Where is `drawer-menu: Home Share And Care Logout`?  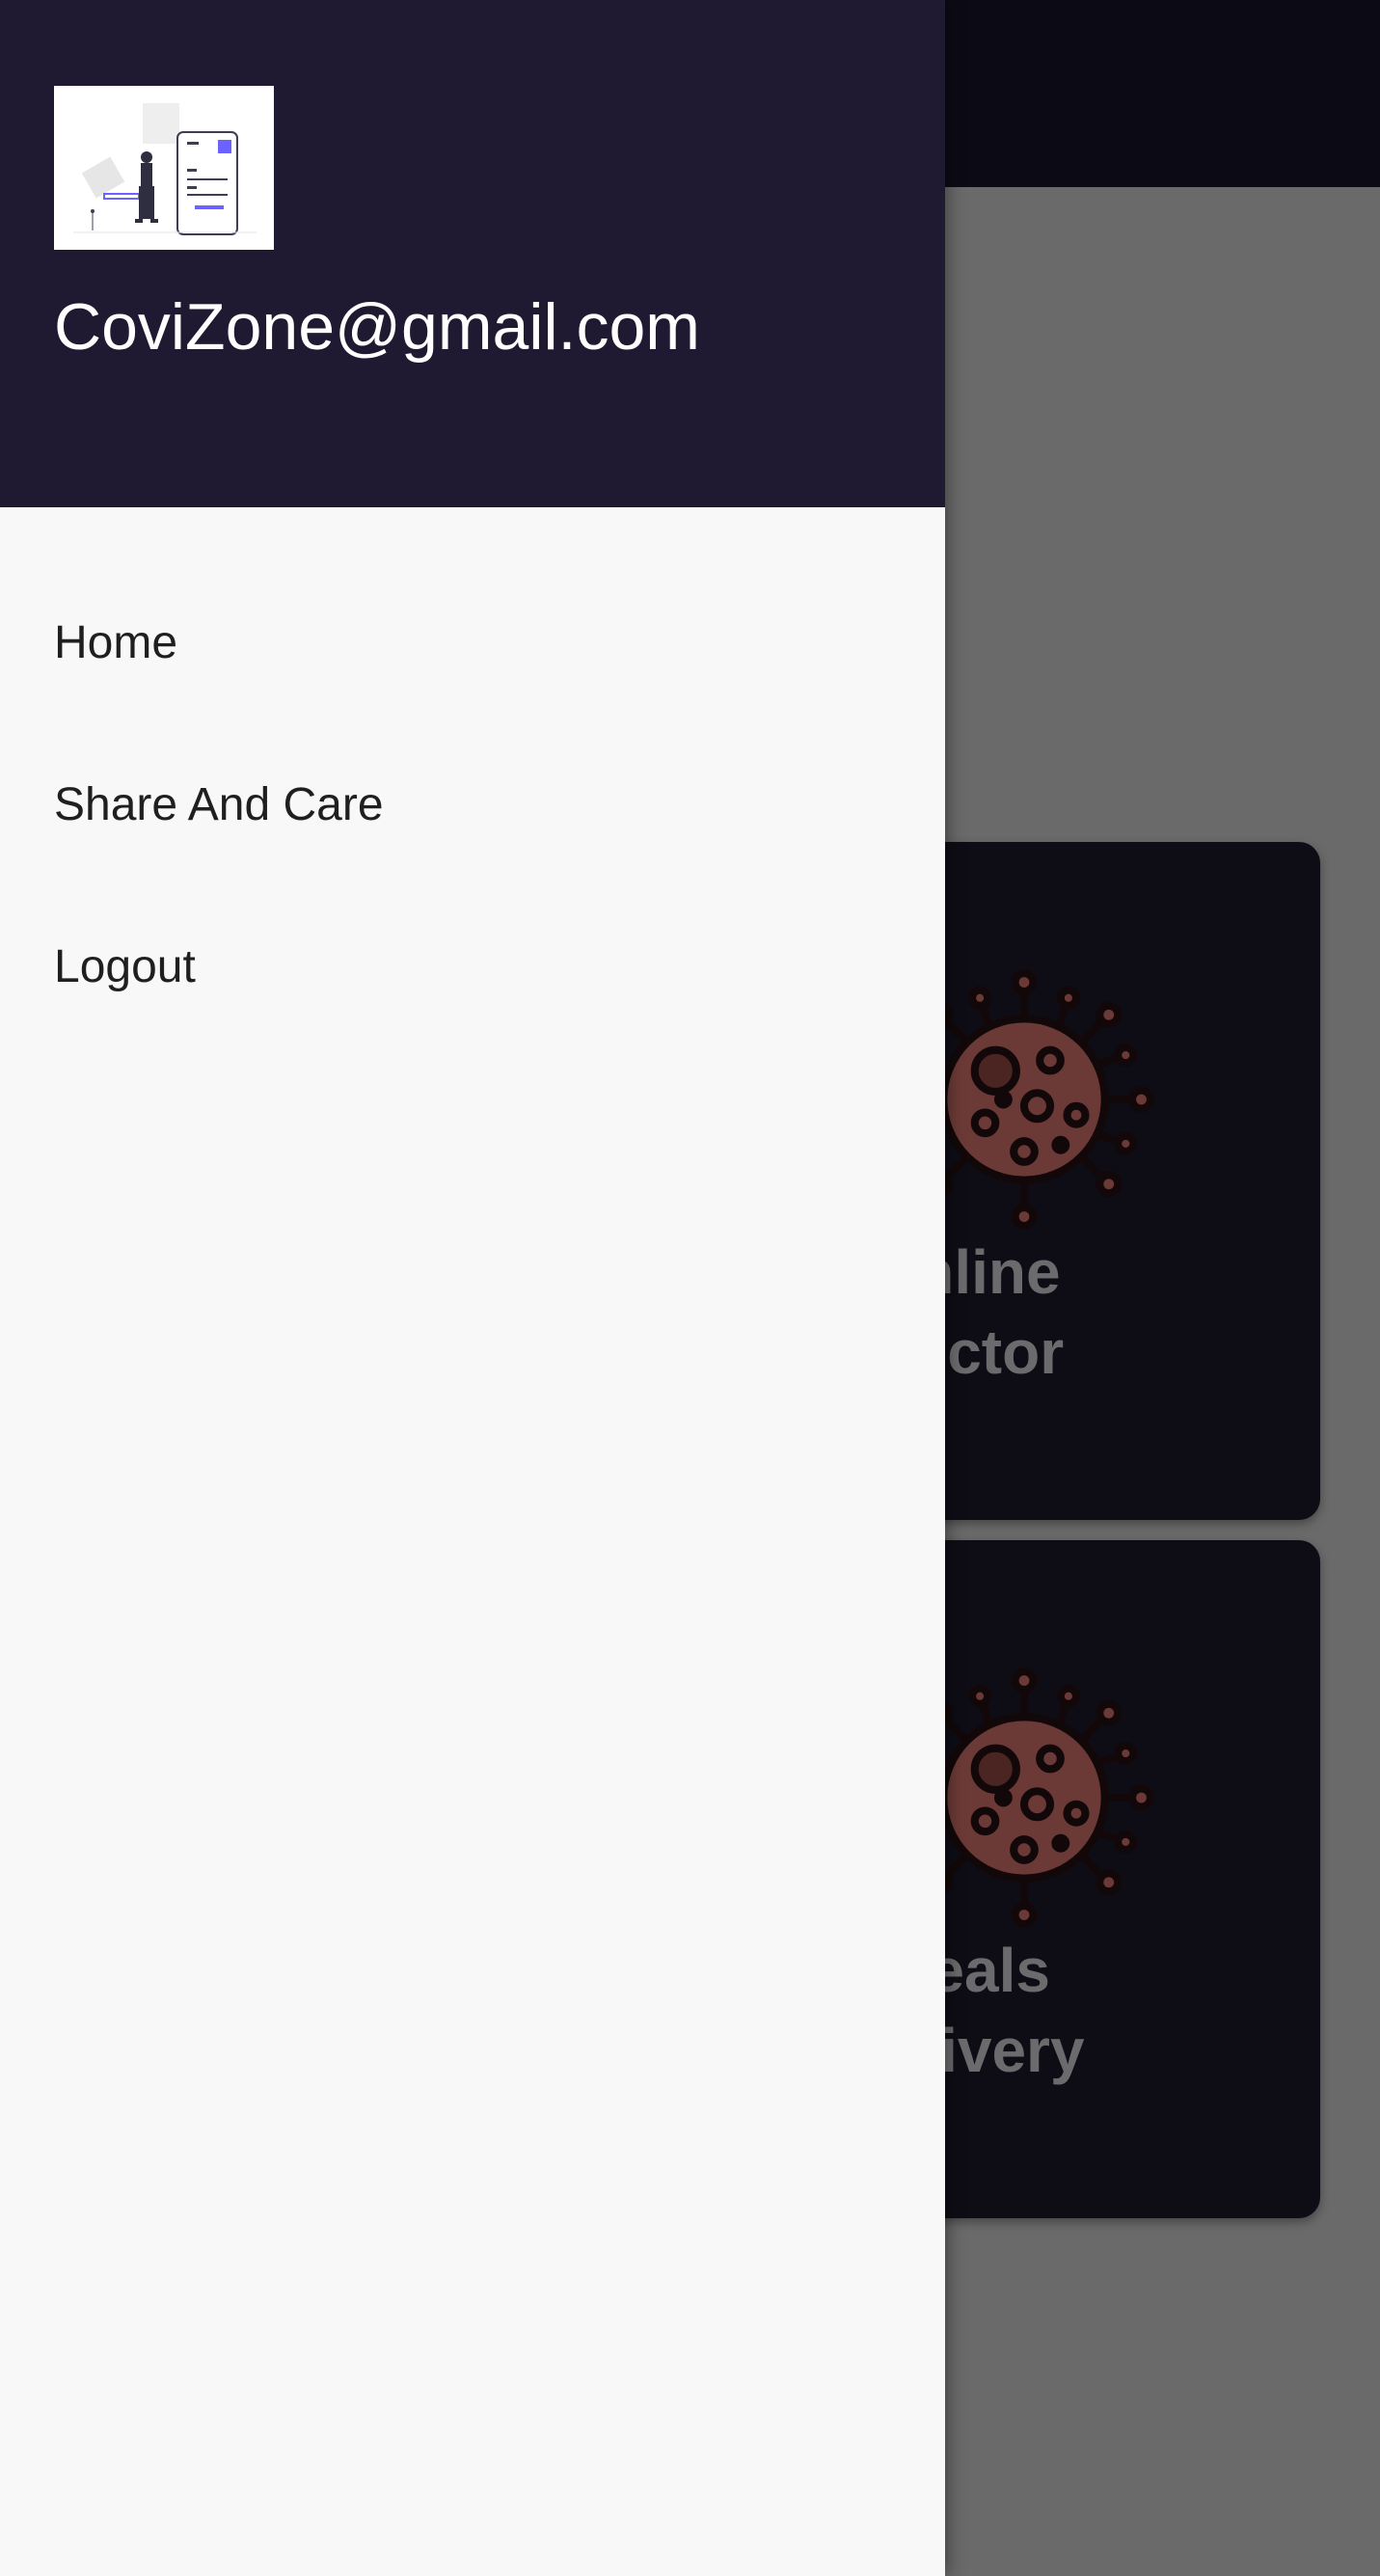 drawer-menu: Home Share And Care Logout is located at coordinates (472, 777).